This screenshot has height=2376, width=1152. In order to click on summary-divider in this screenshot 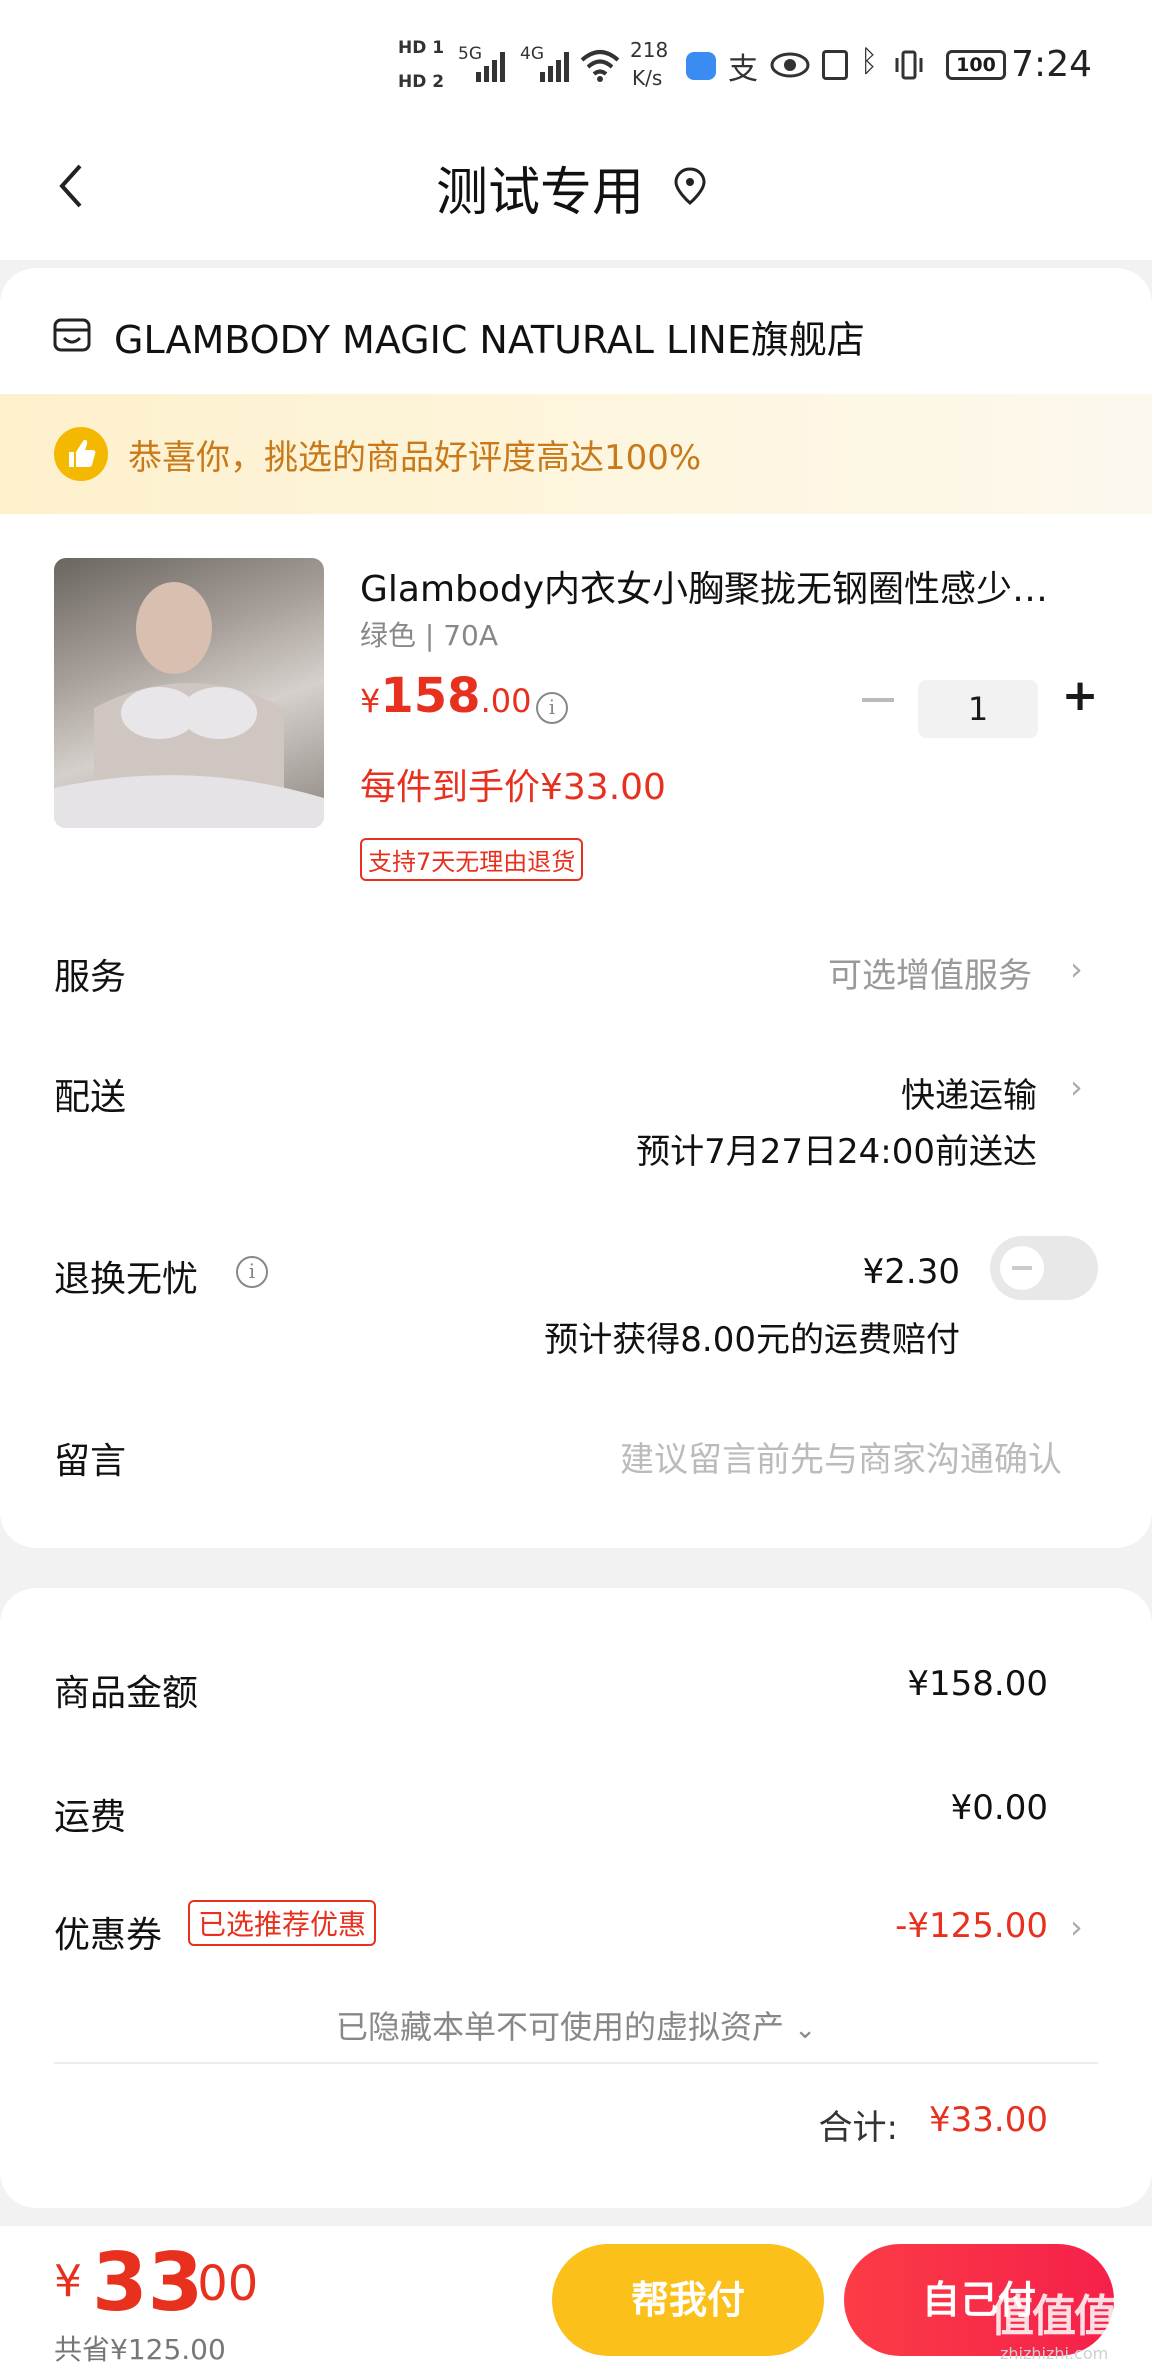, I will do `click(576, 2063)`.